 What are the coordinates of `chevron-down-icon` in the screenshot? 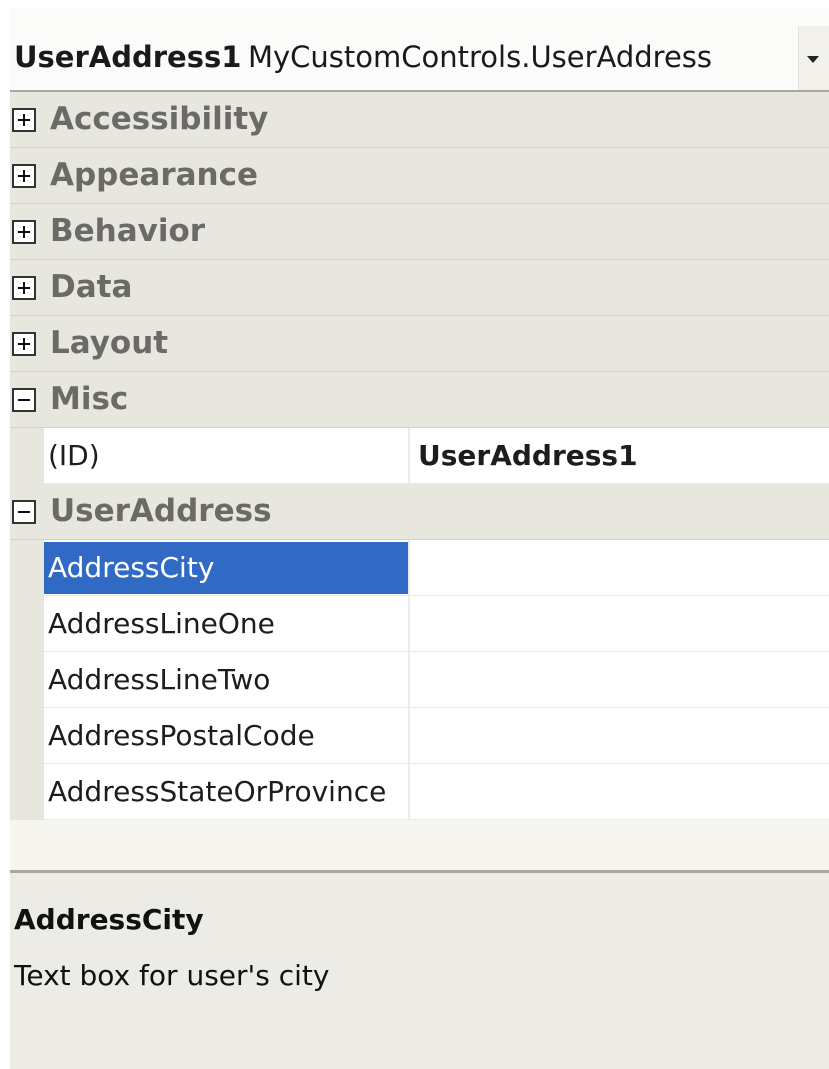 It's located at (813, 58).